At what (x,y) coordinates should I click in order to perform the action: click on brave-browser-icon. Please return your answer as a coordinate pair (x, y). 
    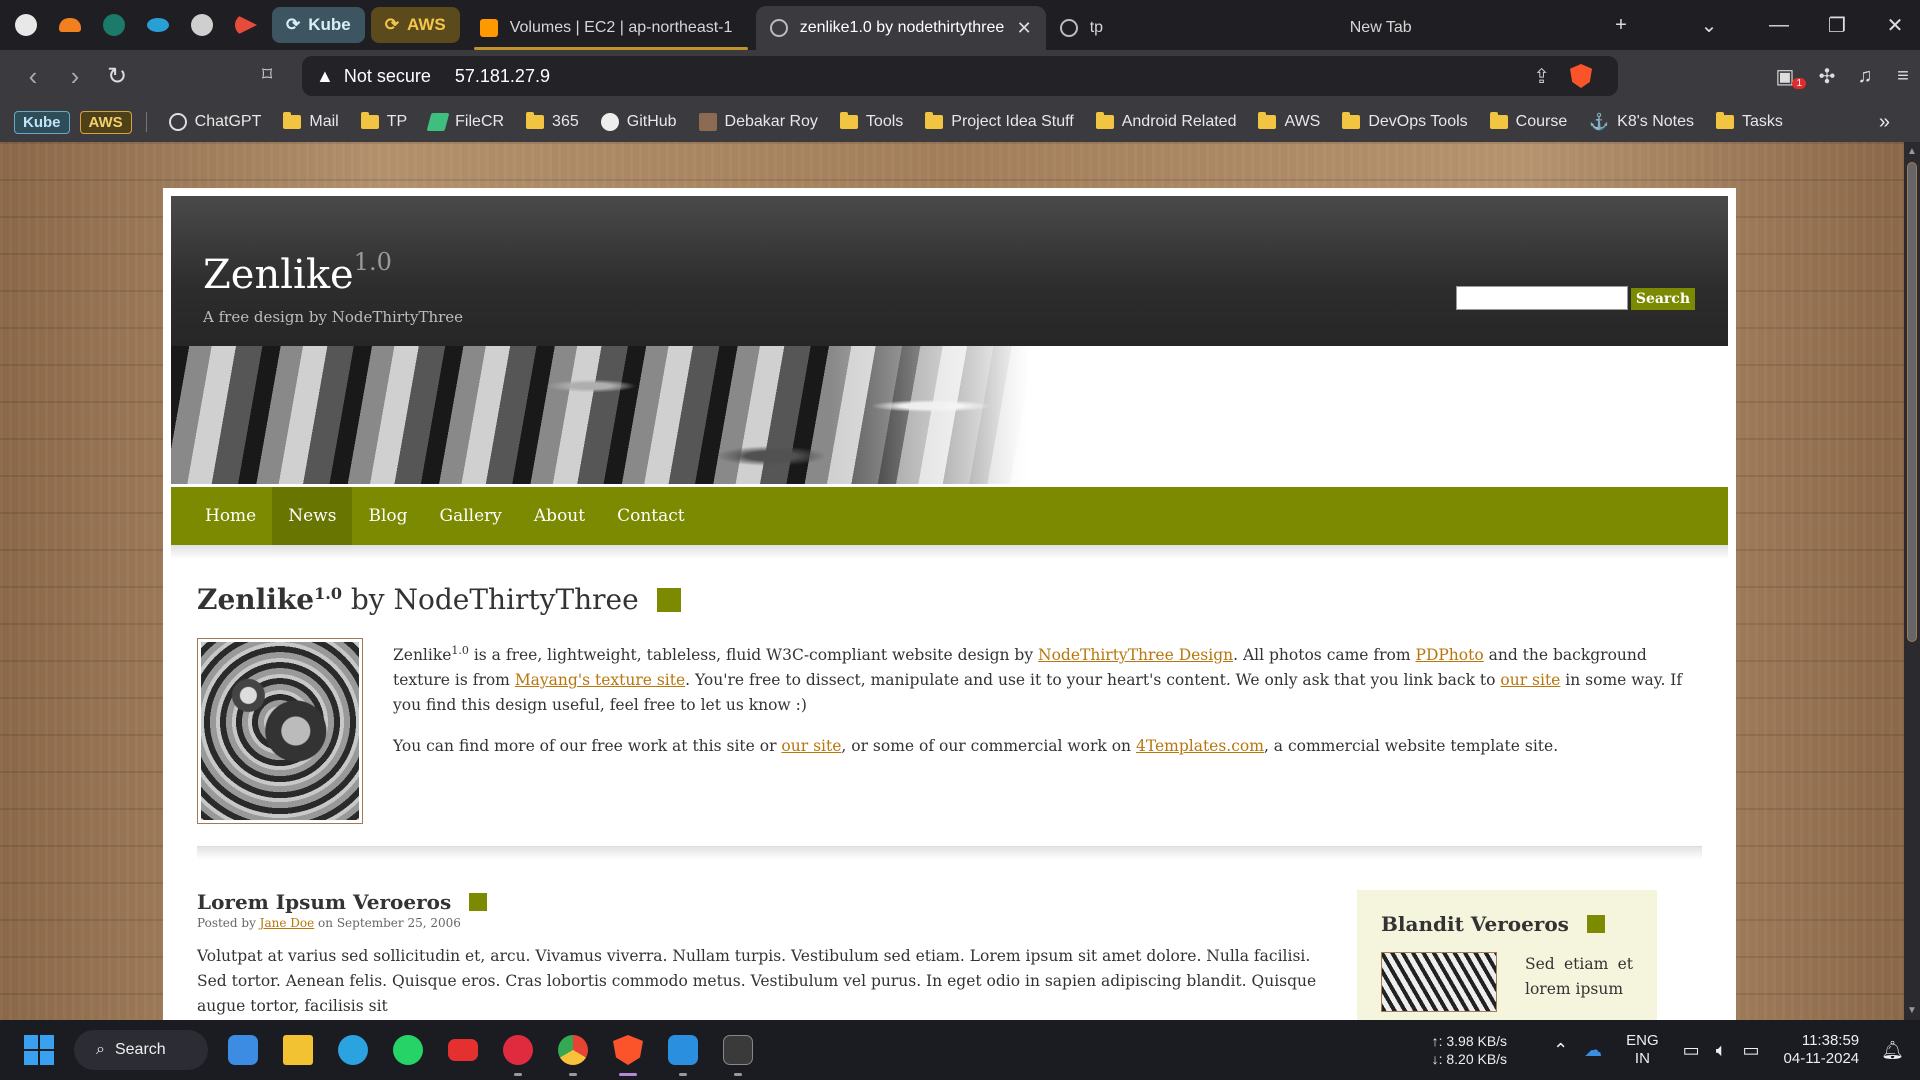
    Looking at the image, I should click on (628, 1053).